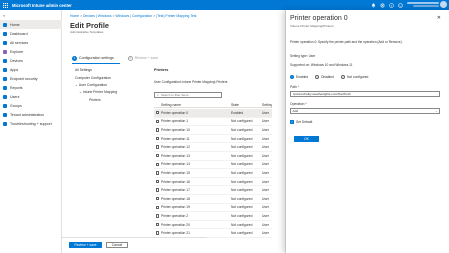  I want to click on sidebar-item-reports: Reports, so click(31, 87).